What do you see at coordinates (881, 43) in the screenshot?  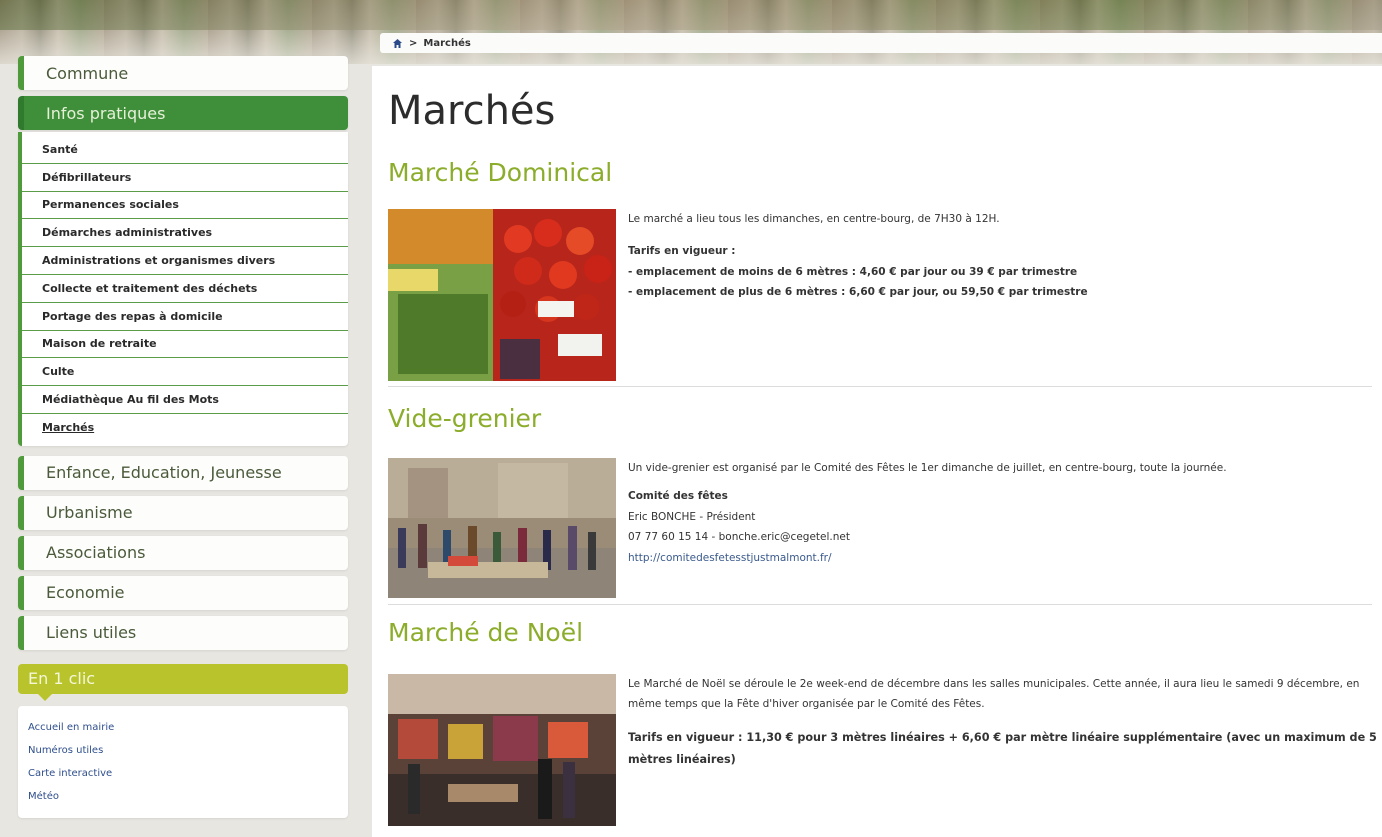 I see `breadcrumb: > Marchés` at bounding box center [881, 43].